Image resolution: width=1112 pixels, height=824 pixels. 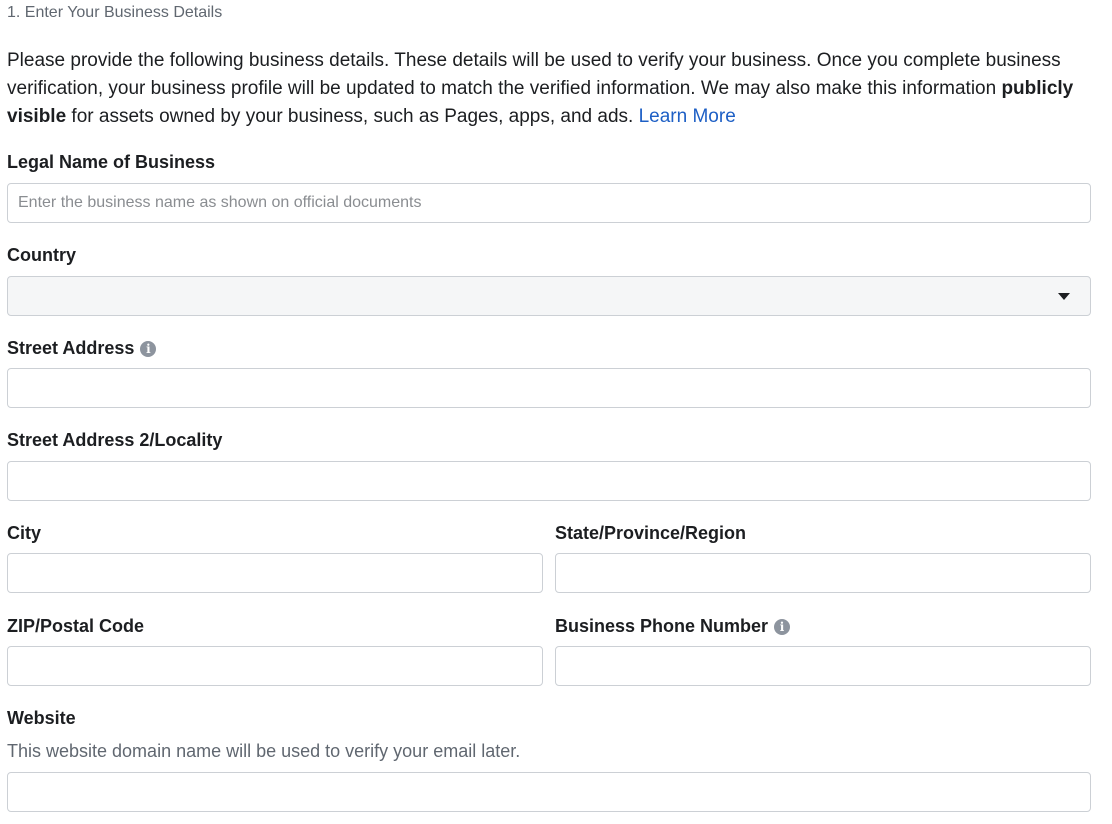 What do you see at coordinates (549, 296) in the screenshot?
I see `country-select` at bounding box center [549, 296].